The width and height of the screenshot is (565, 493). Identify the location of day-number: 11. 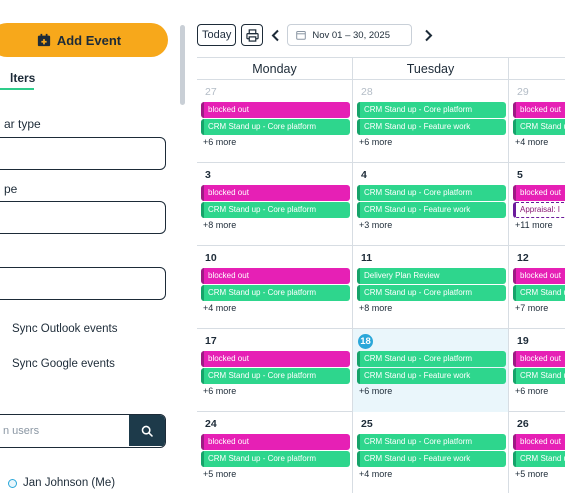
(366, 258).